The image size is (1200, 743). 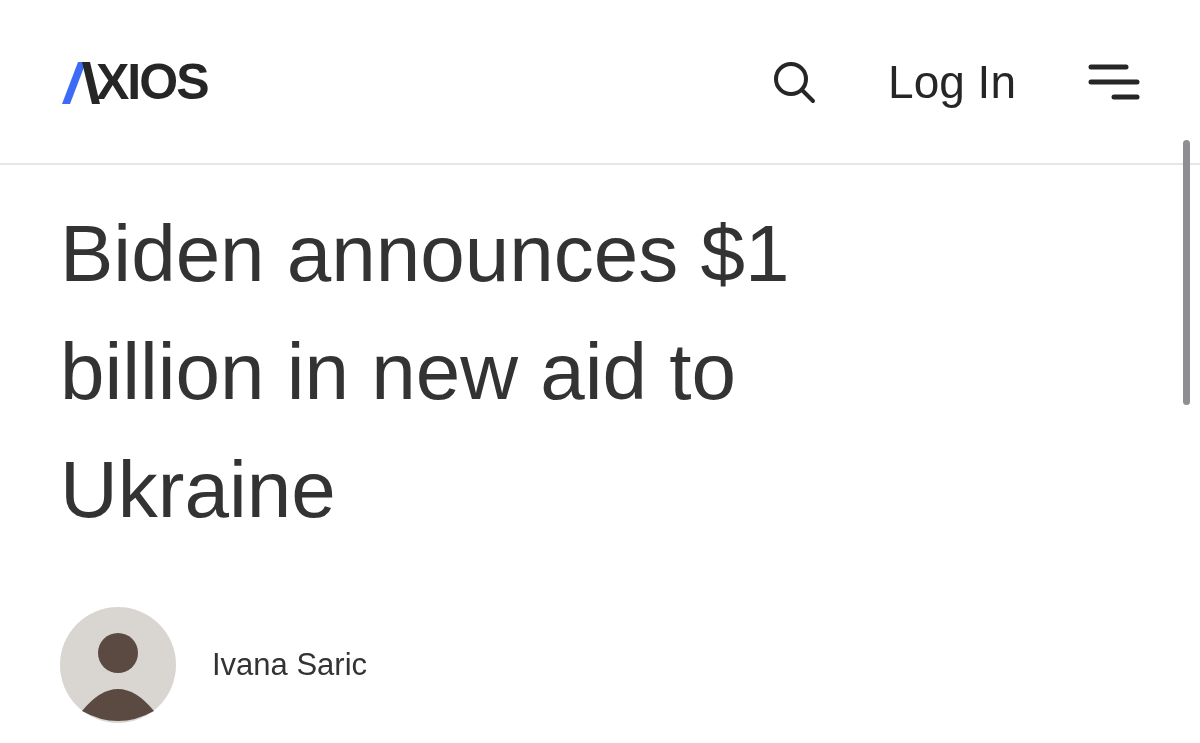 What do you see at coordinates (794, 81) in the screenshot?
I see `search-icon` at bounding box center [794, 81].